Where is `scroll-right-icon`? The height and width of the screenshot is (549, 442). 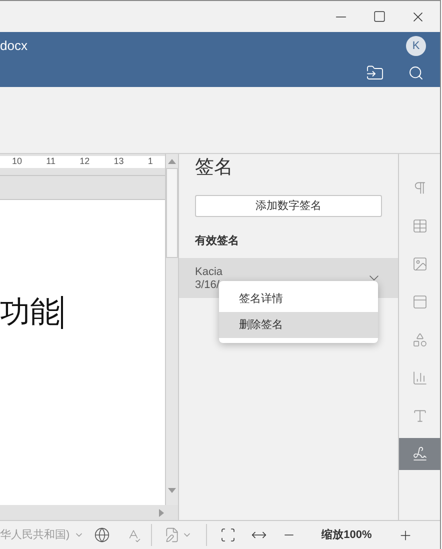 scroll-right-icon is located at coordinates (161, 512).